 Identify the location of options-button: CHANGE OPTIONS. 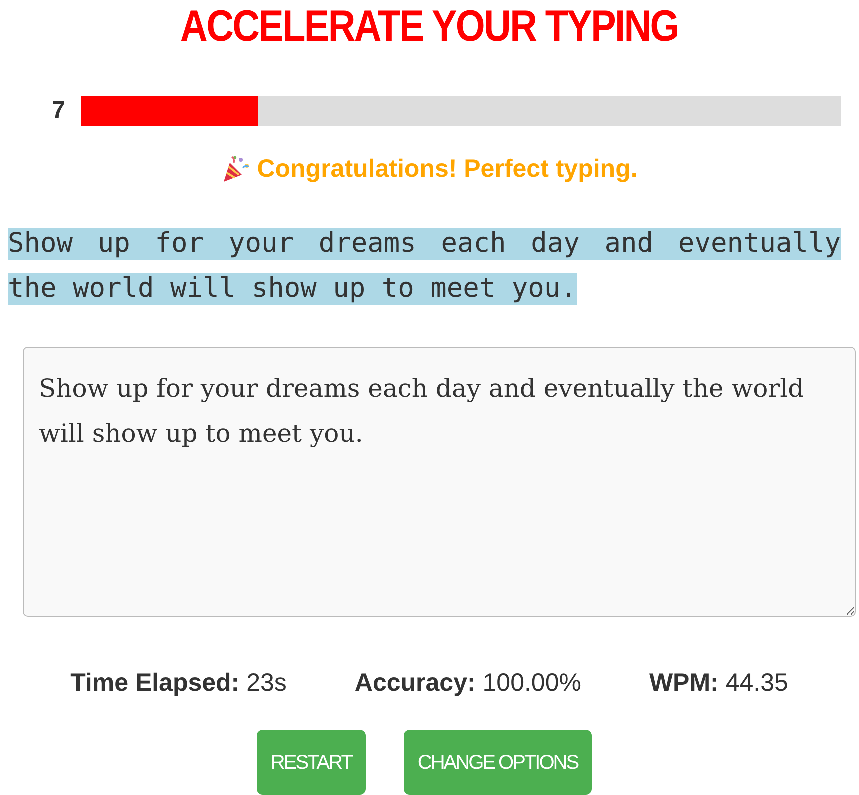
(498, 762).